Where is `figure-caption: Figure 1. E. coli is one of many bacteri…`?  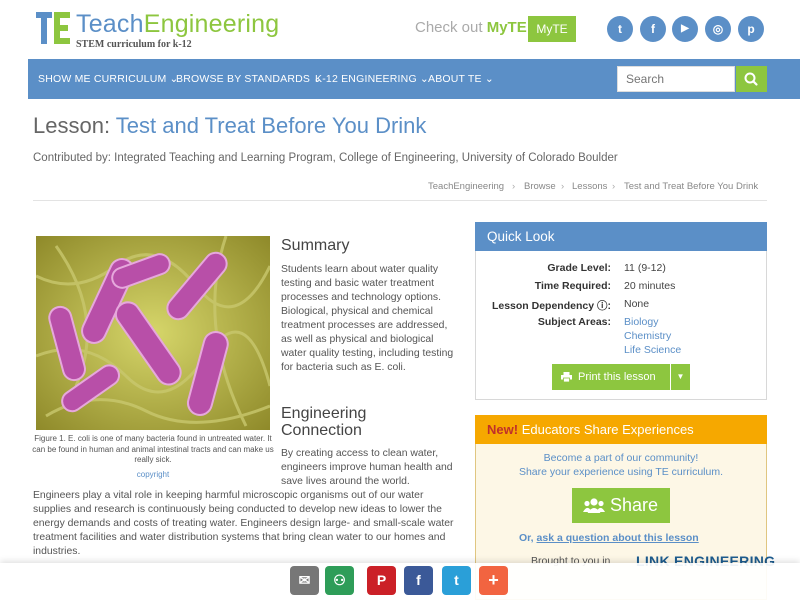
figure-caption: Figure 1. E. coli is one of many bacteri… is located at coordinates (153, 449).